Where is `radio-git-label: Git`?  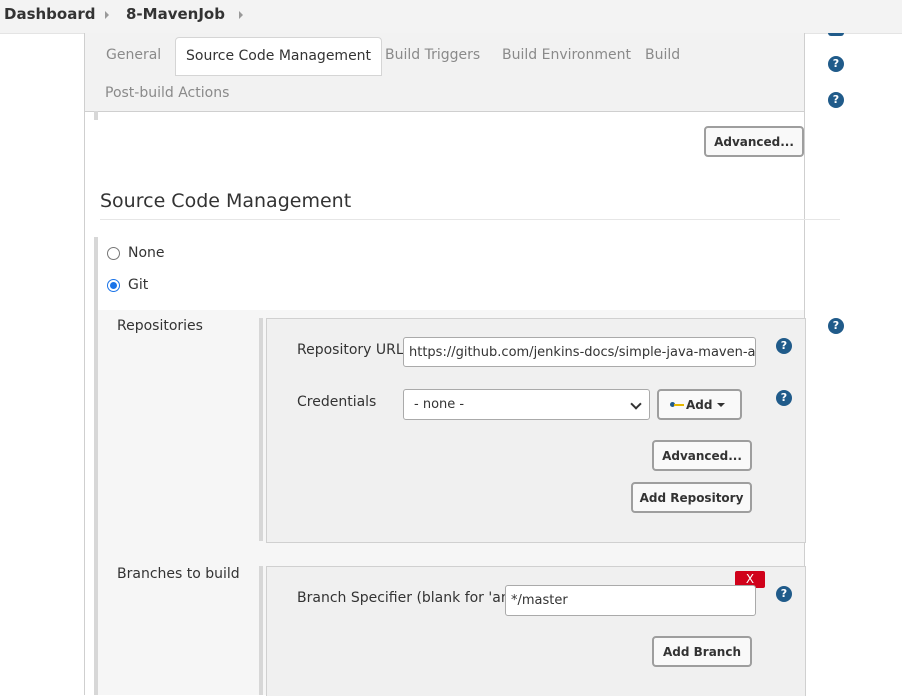 radio-git-label: Git is located at coordinates (138, 285).